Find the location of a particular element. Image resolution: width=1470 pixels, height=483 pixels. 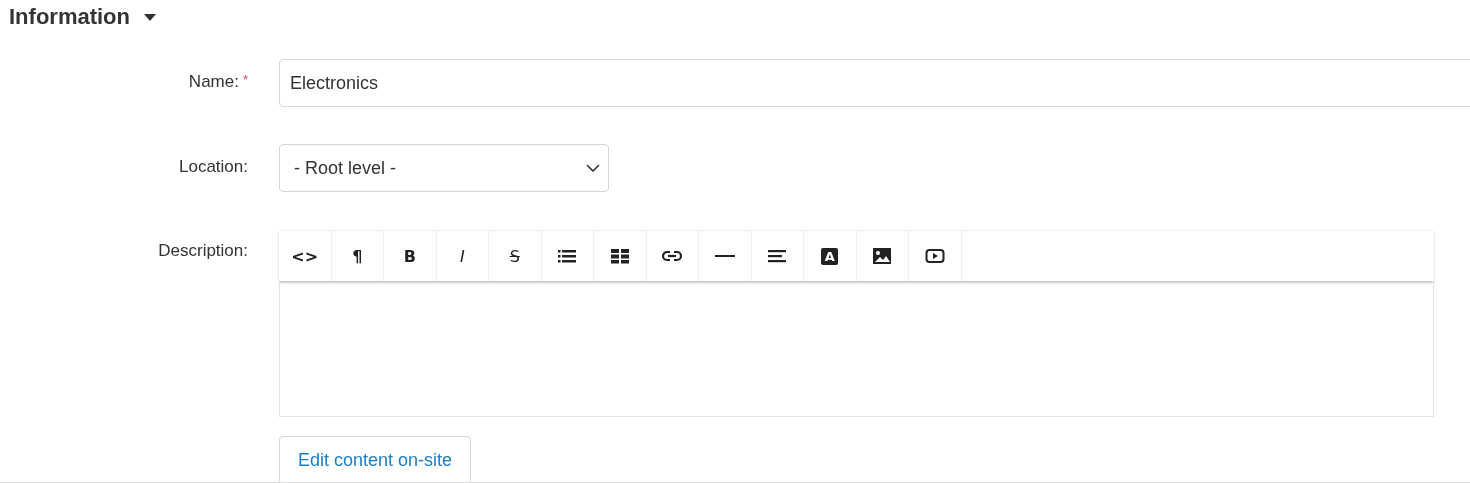

bold-button: B is located at coordinates (410, 256).